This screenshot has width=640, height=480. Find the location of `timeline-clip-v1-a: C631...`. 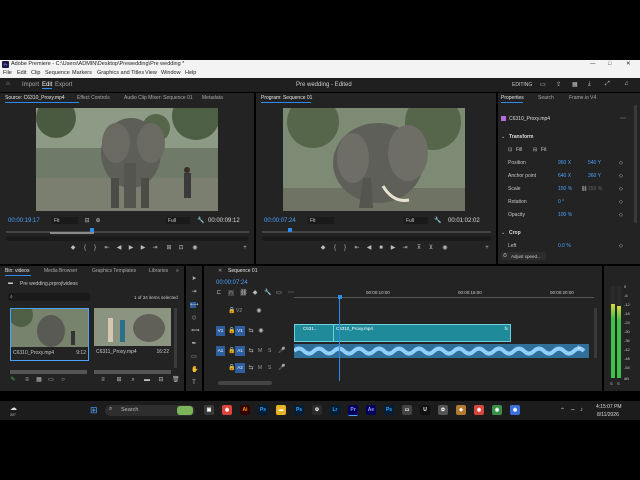

timeline-clip-v1-a: C631... is located at coordinates (314, 333).